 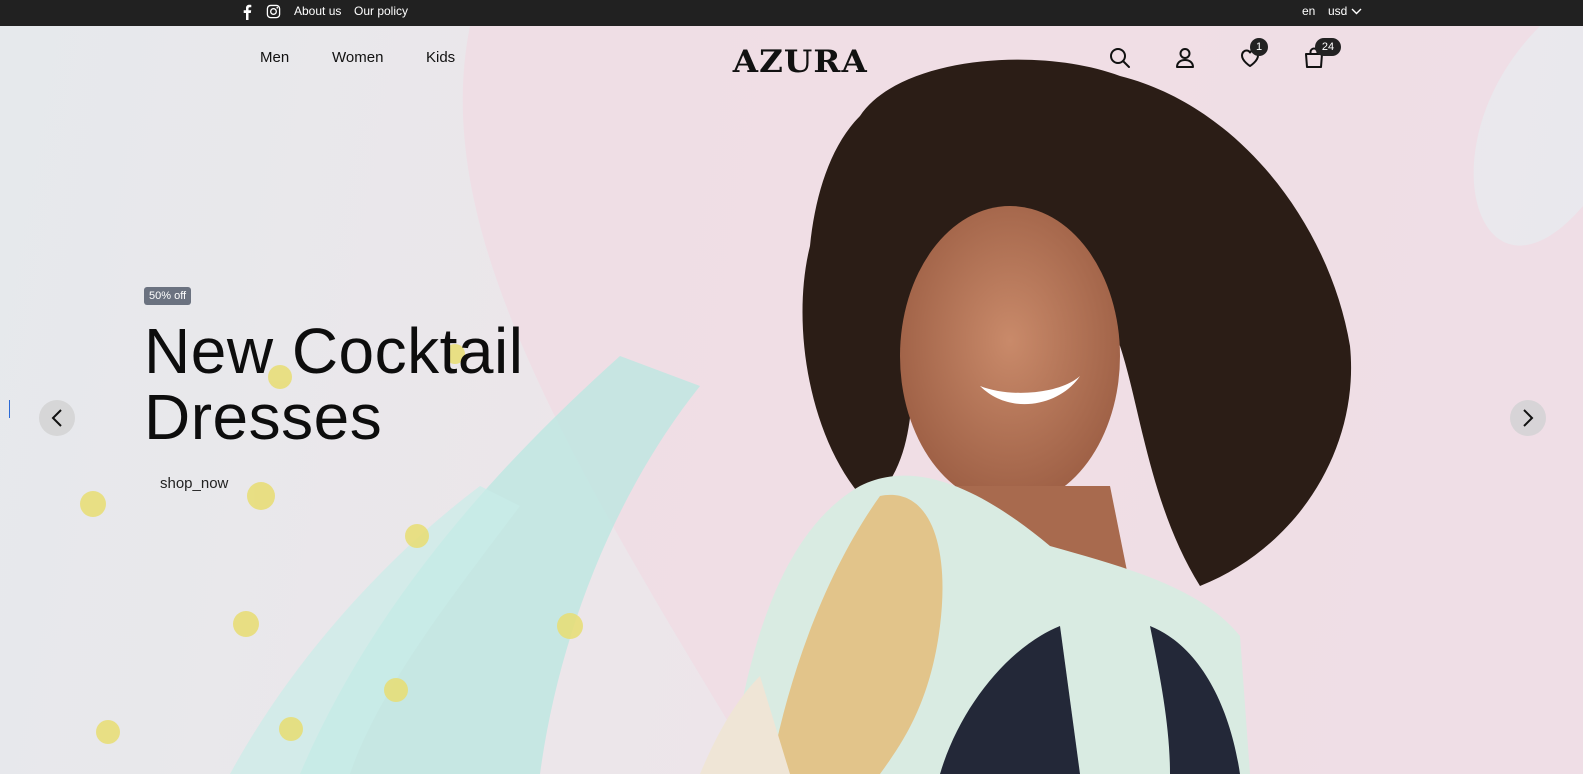 What do you see at coordinates (1328, 47) in the screenshot?
I see `cart-count-badge: 24` at bounding box center [1328, 47].